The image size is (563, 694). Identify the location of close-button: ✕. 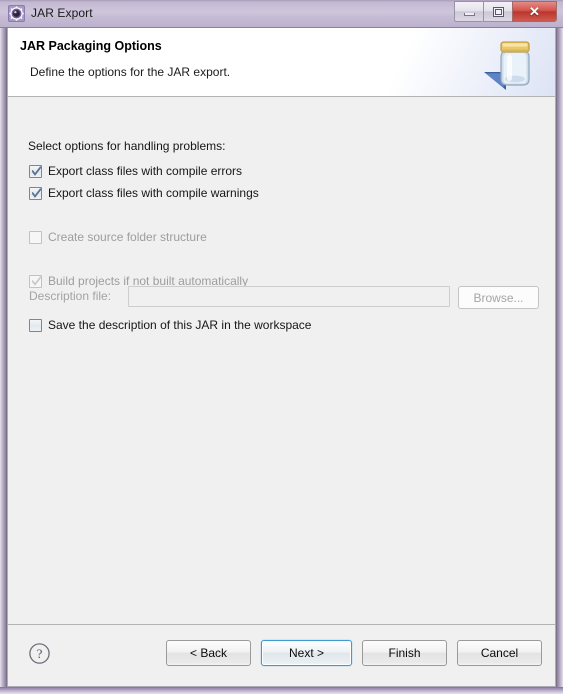
(534, 11).